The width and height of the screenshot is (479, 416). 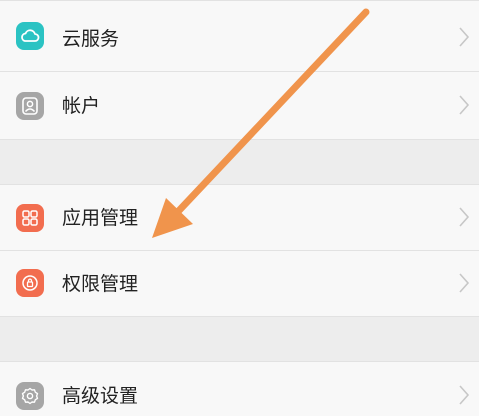 I want to click on settings-item-label: 应用管理, so click(x=100, y=218).